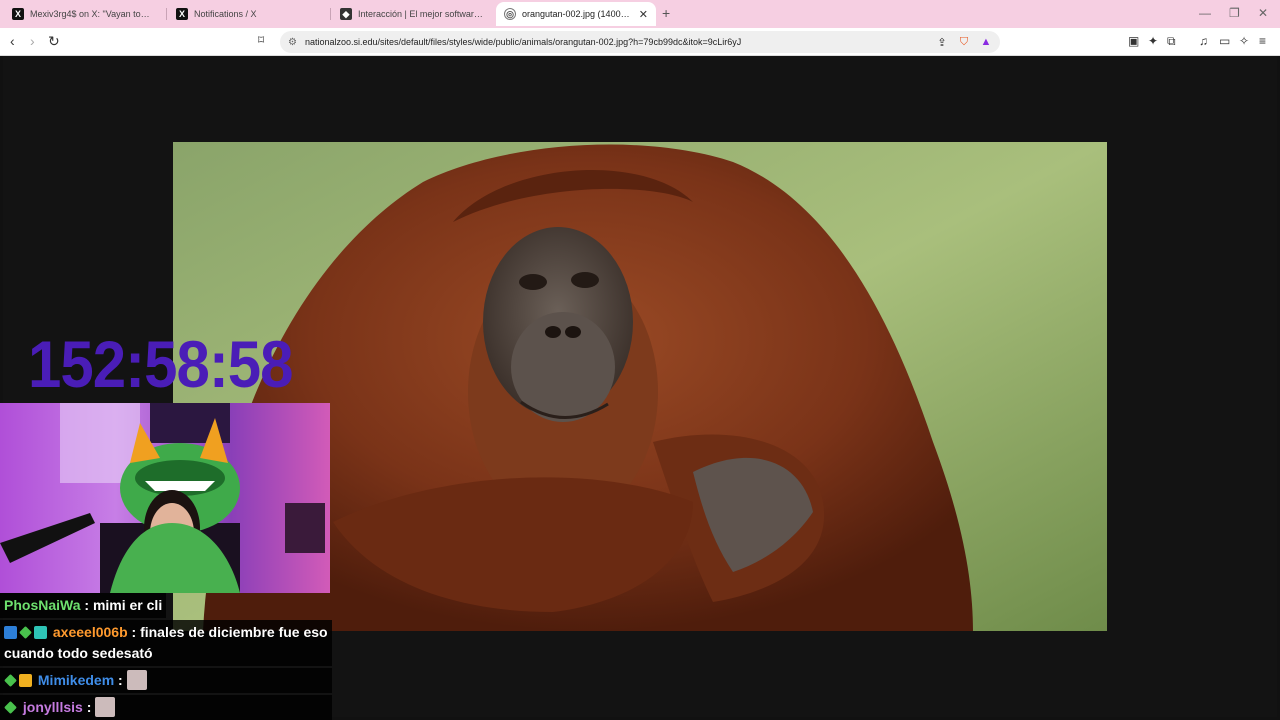 This screenshot has width=1280, height=720. Describe the element at coordinates (166, 680) in the screenshot. I see `chat-message: Mimikedem :` at that location.